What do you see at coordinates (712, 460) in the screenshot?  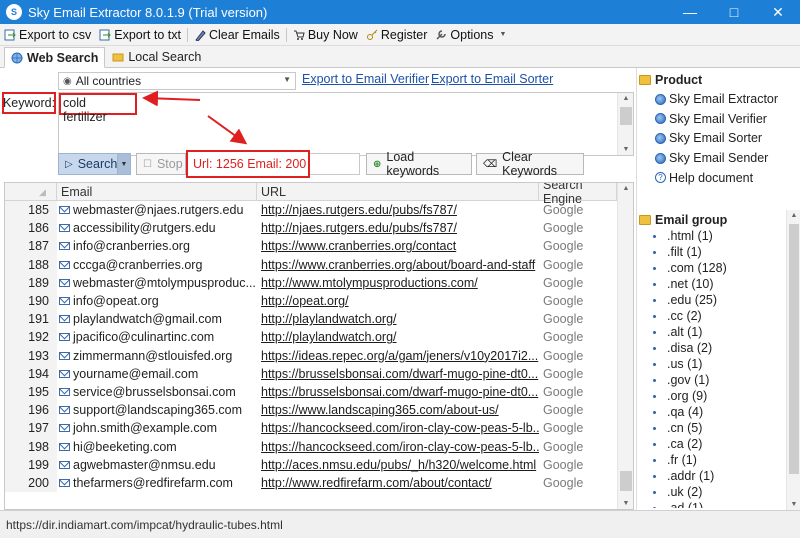 I see `email-group-item: .fr (1)` at bounding box center [712, 460].